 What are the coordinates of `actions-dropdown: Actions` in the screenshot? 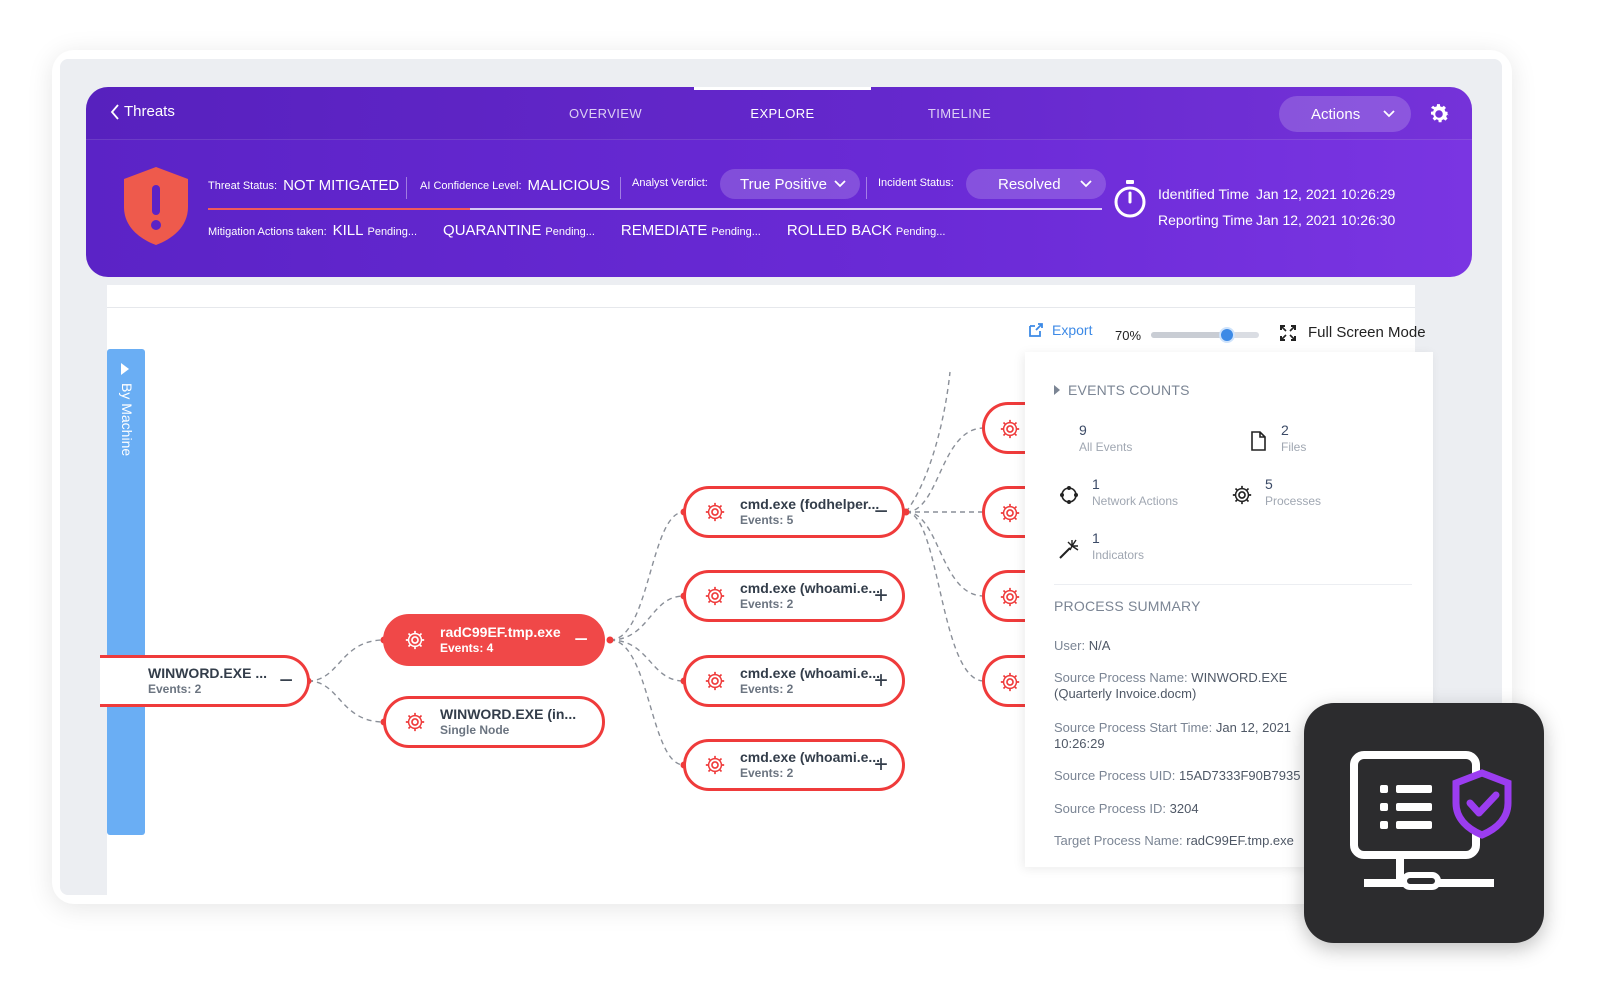 It's located at (1345, 114).